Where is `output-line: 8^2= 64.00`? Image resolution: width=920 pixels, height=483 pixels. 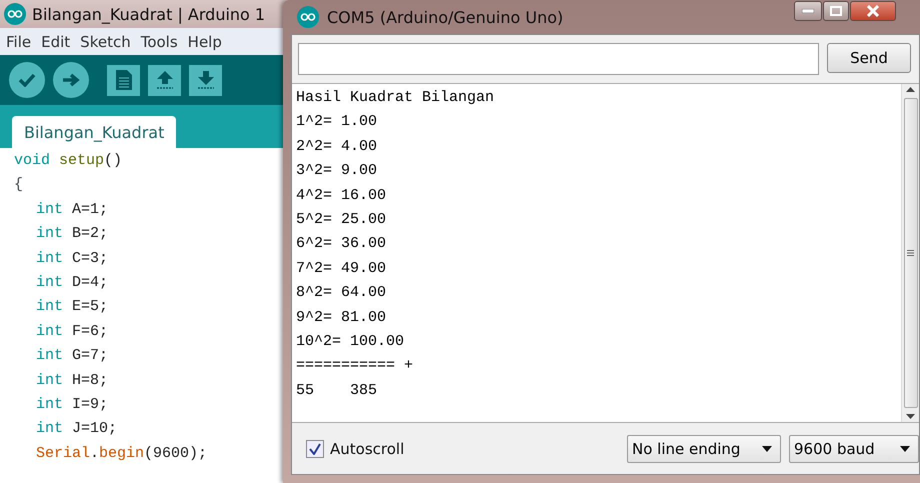
output-line: 8^2= 64.00 is located at coordinates (342, 294).